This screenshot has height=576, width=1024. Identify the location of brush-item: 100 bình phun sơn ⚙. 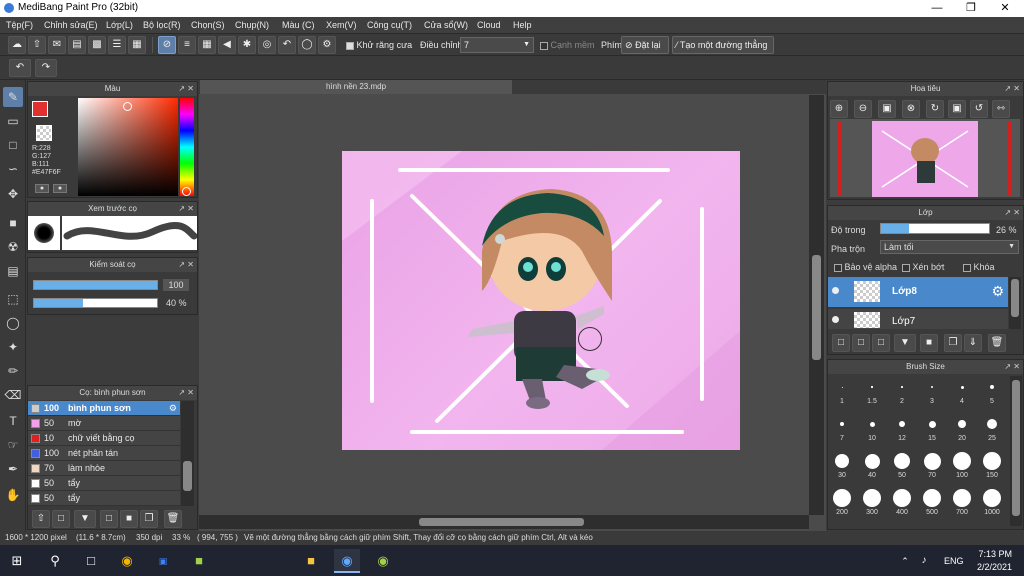
(104, 408).